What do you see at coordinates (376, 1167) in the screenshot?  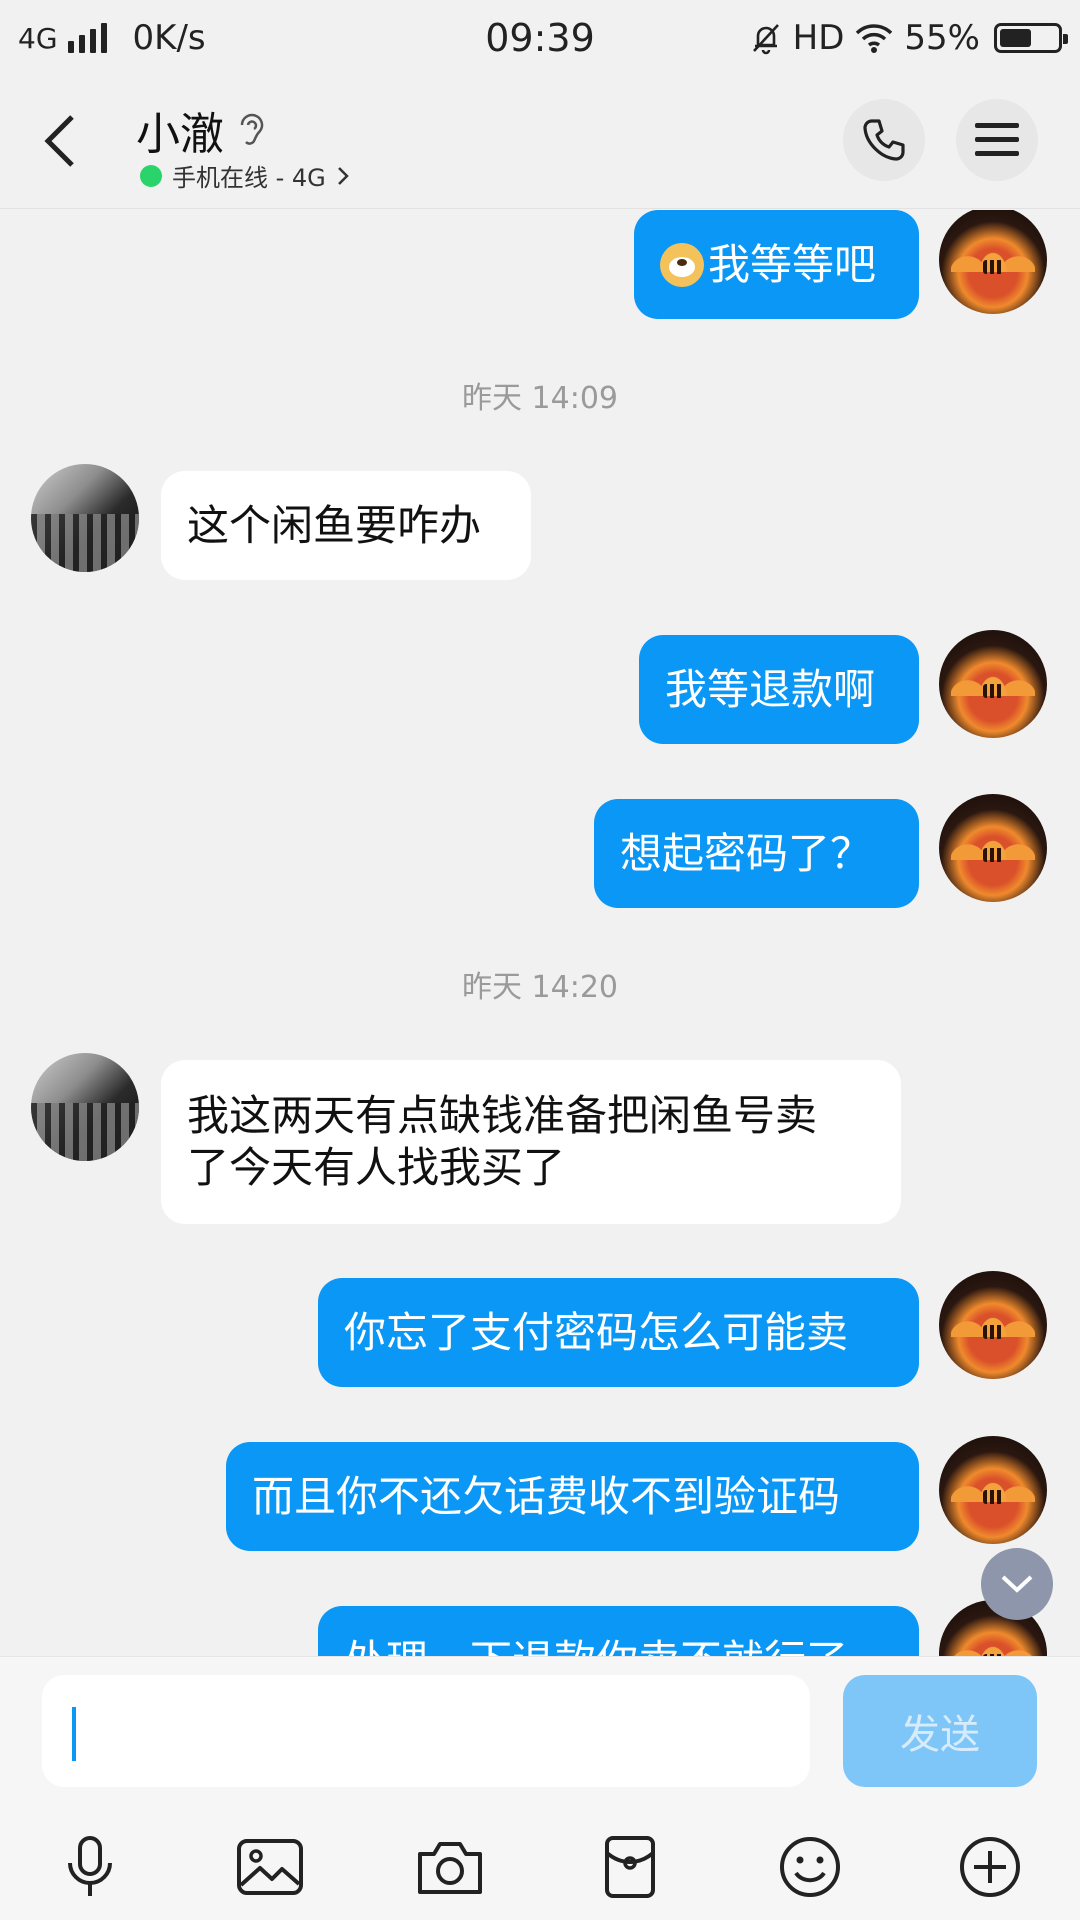 I see `message-text-line: 了今天有人找我买了` at bounding box center [376, 1167].